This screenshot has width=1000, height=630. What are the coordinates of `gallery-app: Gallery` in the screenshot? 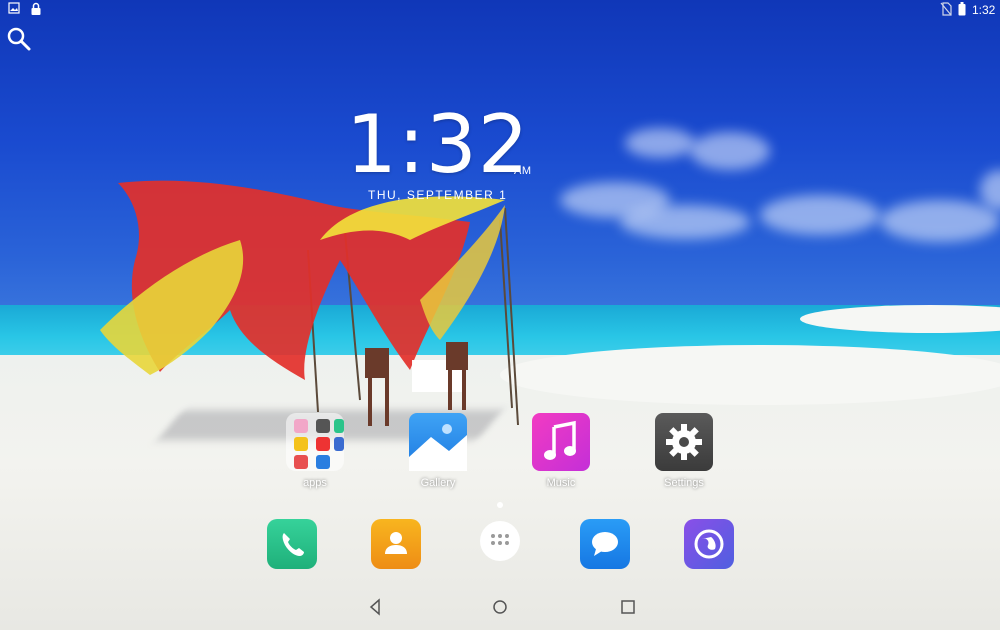 It's located at (438, 451).